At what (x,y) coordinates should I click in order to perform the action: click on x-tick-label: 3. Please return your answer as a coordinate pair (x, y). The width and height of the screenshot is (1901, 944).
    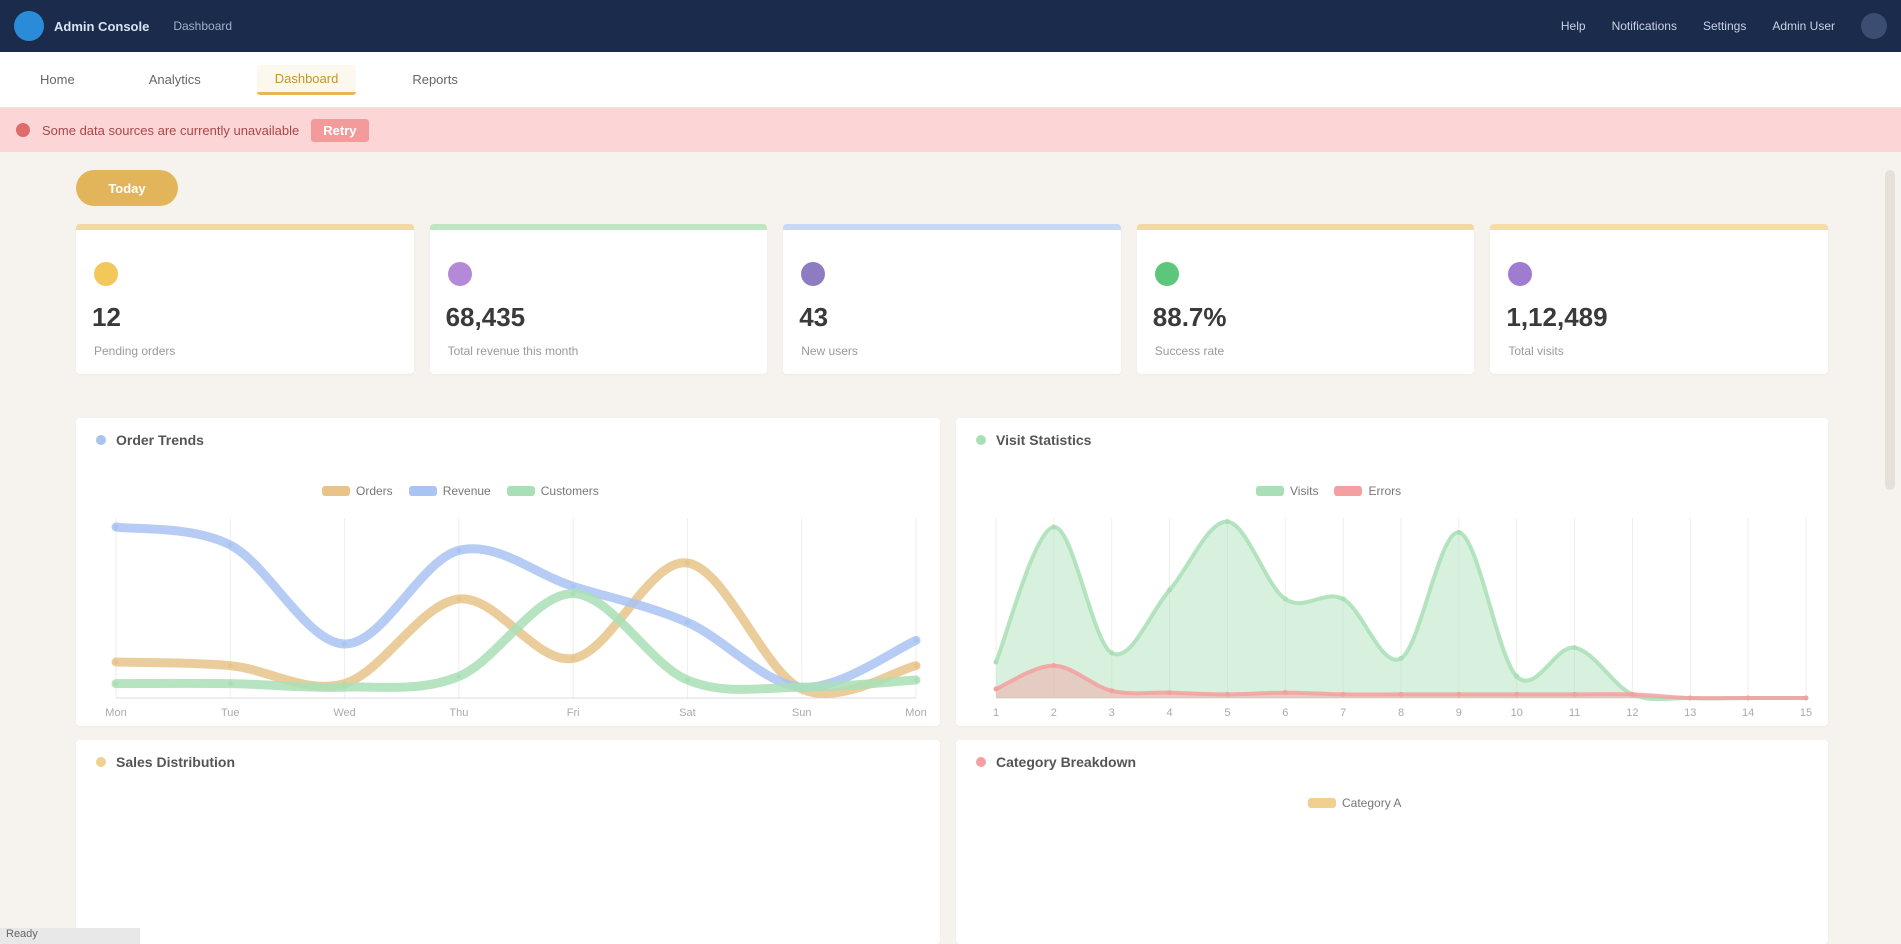
    Looking at the image, I should click on (1112, 713).